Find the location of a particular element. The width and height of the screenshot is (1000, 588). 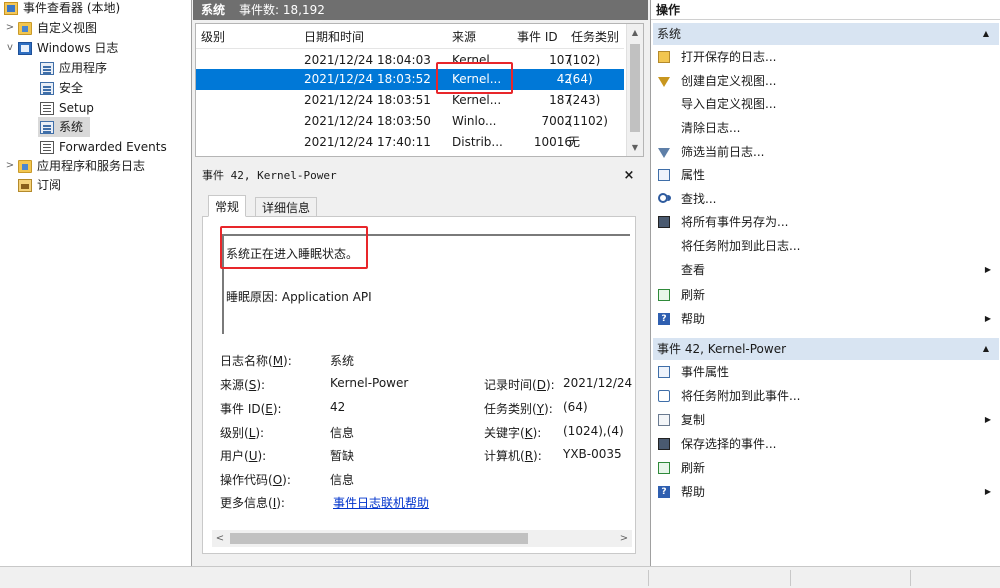

properties-icon is located at coordinates (664, 175).